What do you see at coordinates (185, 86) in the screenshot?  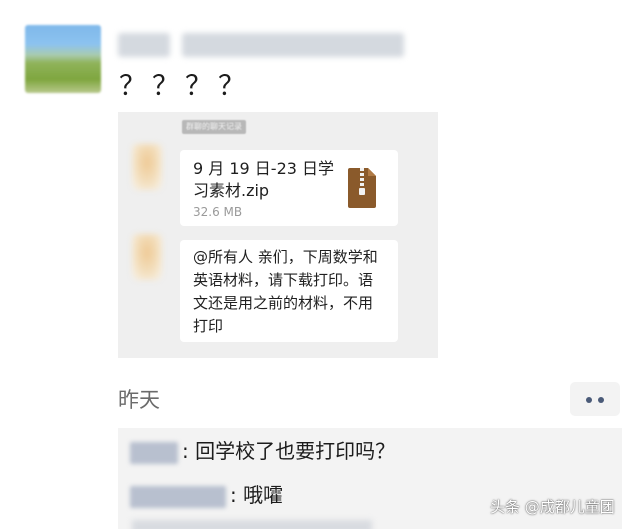 I see `post-text: ？？？？` at bounding box center [185, 86].